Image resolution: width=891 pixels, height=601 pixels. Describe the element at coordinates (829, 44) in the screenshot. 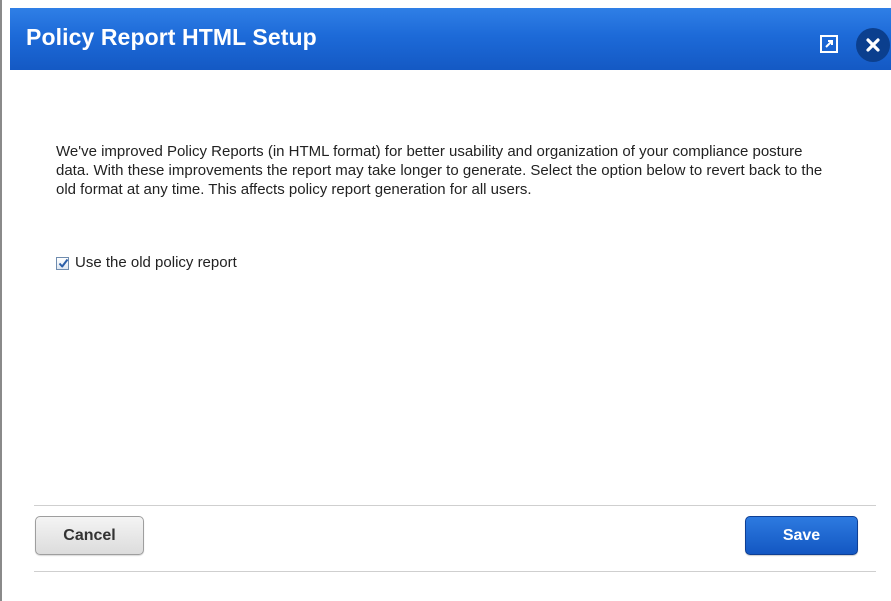

I see `popout-icon` at that location.